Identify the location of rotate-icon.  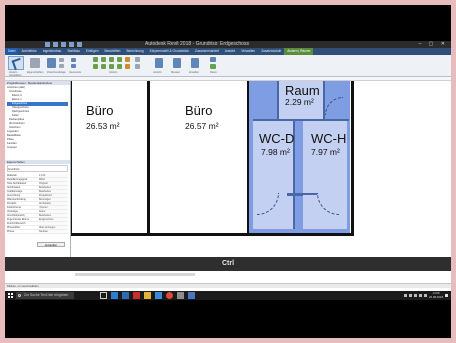
(111, 59).